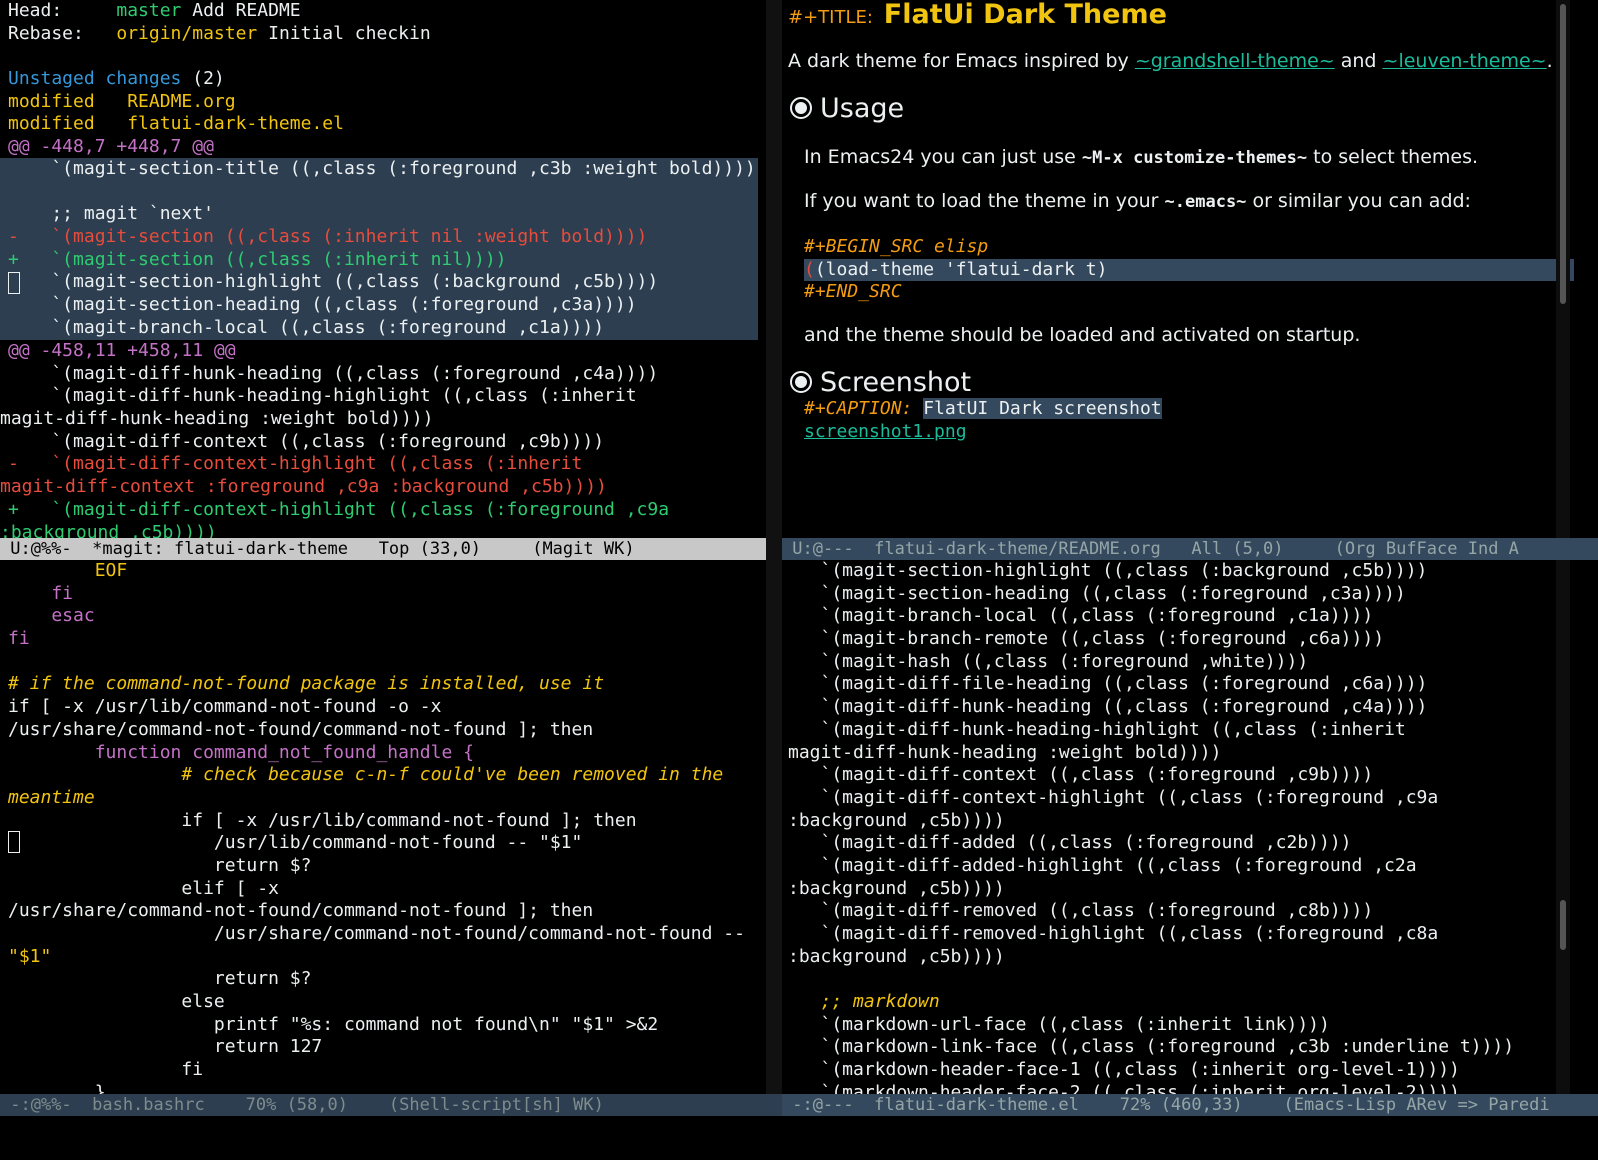 The image size is (1598, 1160). What do you see at coordinates (1549, 61) in the screenshot?
I see `intro-text: .` at bounding box center [1549, 61].